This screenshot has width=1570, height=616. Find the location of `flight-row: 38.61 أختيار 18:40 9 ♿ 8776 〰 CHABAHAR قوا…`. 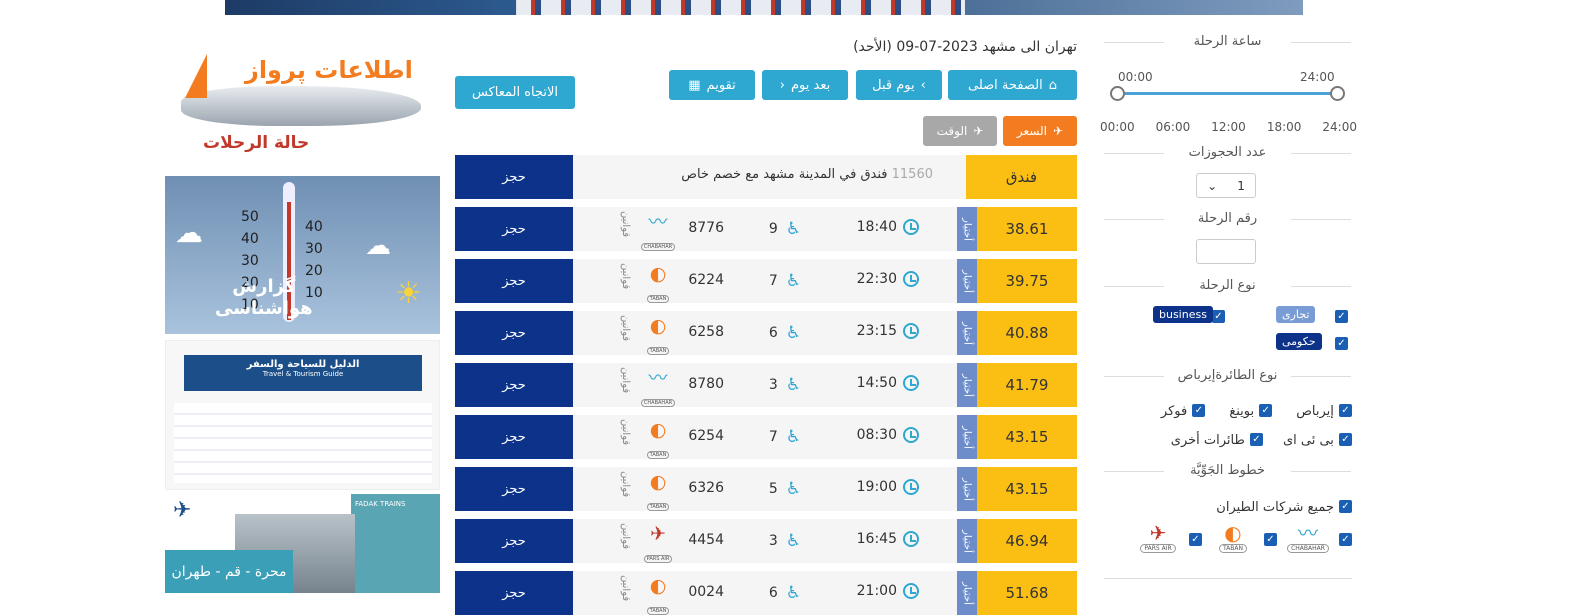

flight-row: 38.61 أختيار 18:40 9 ♿ 8776 〰 CHABAHAR قوا… is located at coordinates (766, 229).